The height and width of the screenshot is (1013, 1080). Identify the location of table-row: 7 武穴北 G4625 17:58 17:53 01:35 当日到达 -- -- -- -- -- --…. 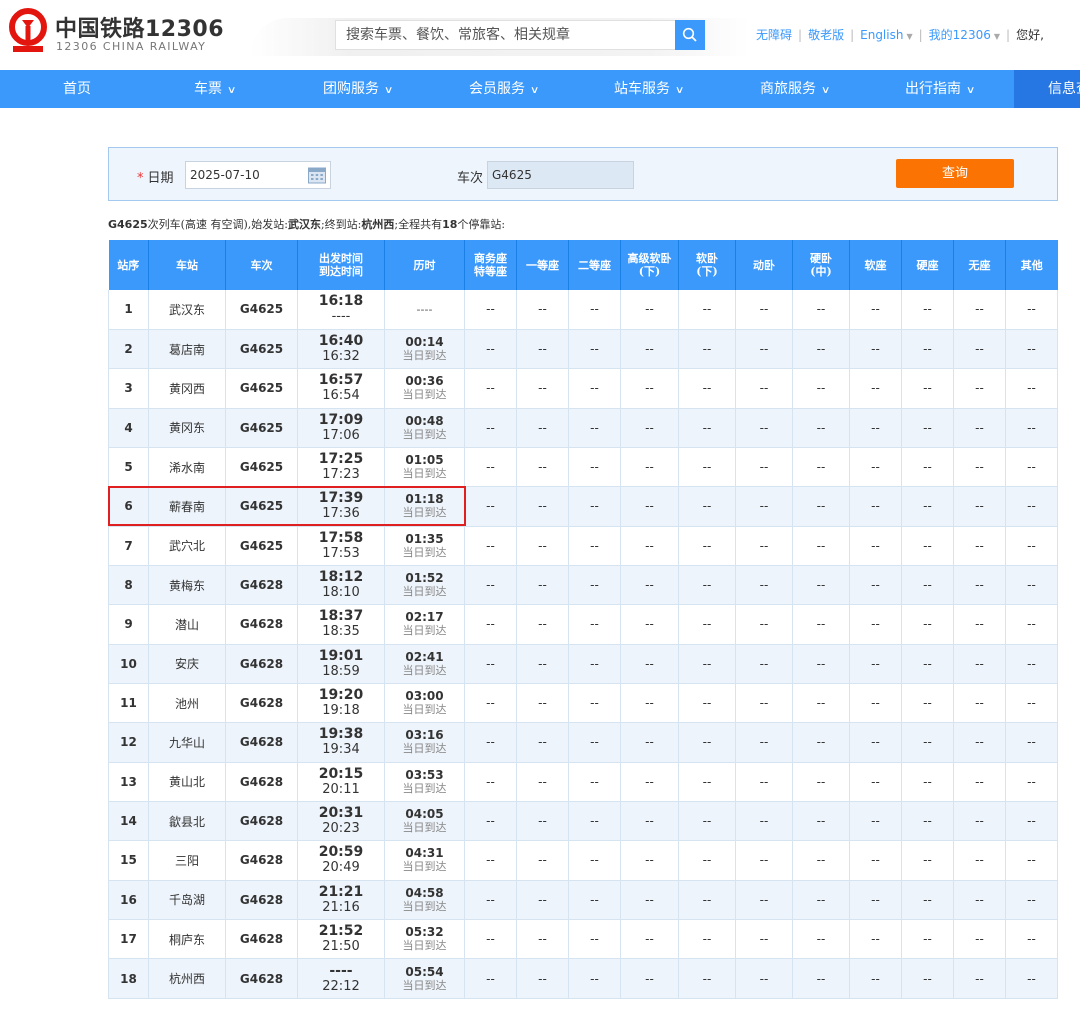
(583, 546).